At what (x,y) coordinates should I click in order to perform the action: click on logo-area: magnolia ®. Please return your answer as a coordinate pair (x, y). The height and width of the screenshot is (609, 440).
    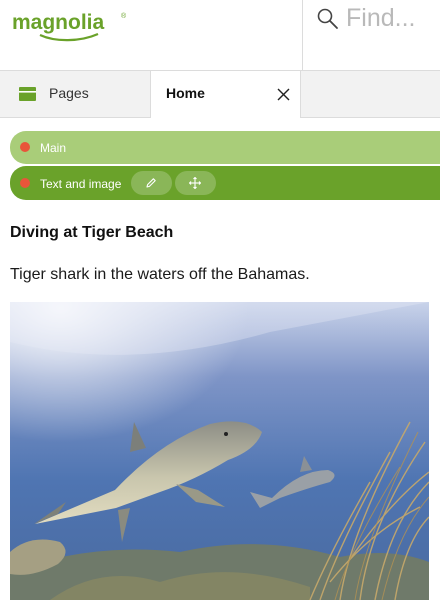
    Looking at the image, I should click on (151, 35).